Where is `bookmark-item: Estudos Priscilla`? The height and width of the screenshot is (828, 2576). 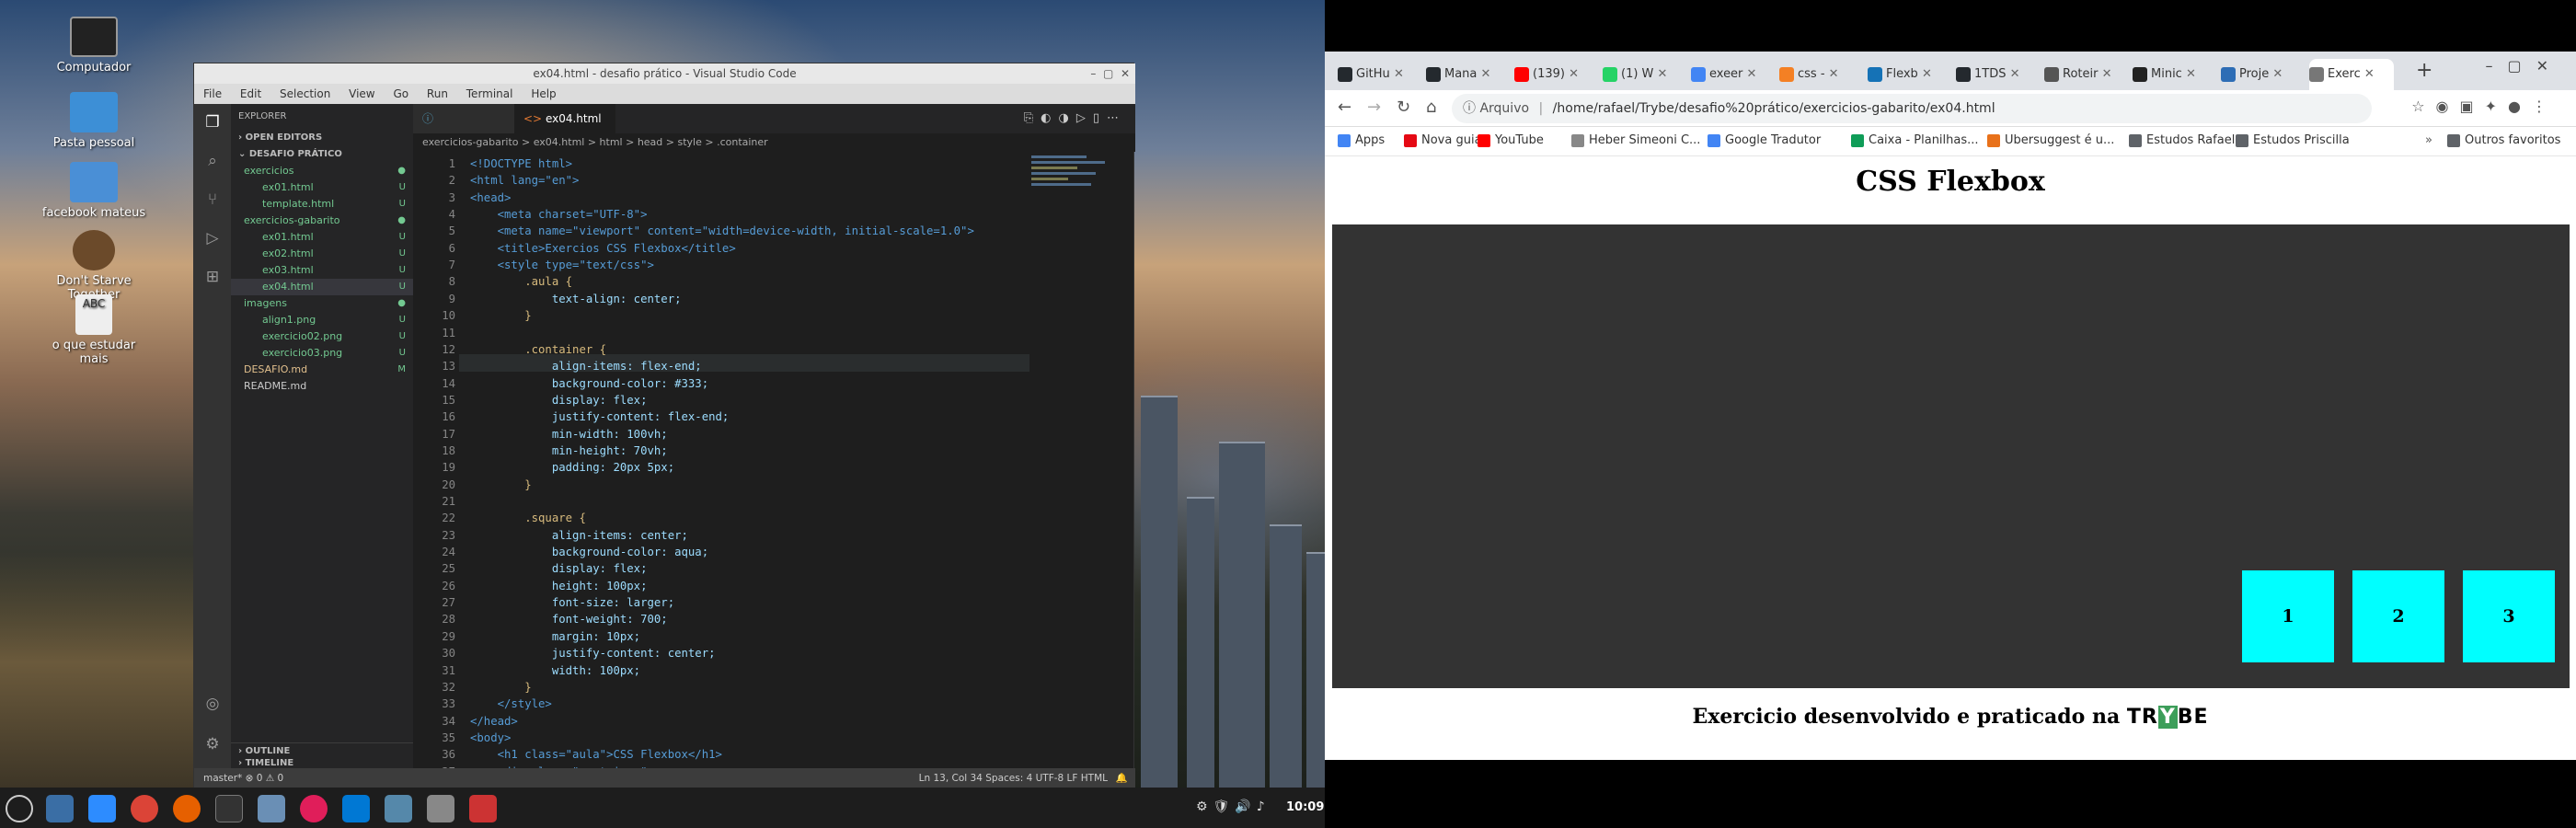 bookmark-item: Estudos Priscilla is located at coordinates (2293, 140).